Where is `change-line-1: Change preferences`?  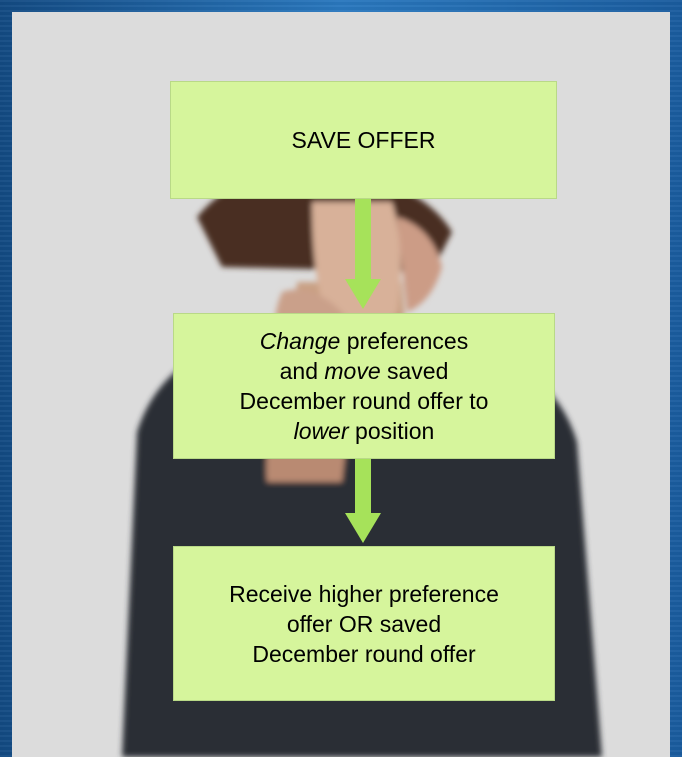
change-line-1: Change preferences is located at coordinates (364, 341).